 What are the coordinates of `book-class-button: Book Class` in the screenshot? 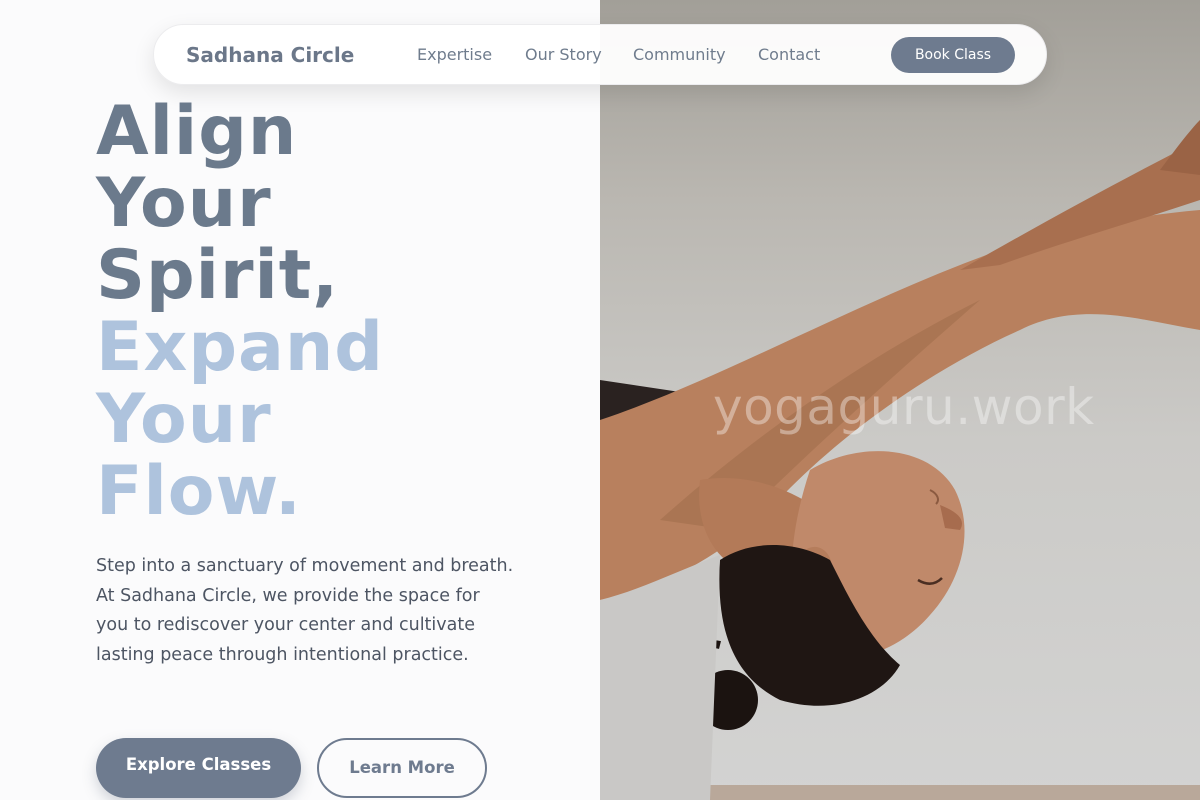 It's located at (953, 55).